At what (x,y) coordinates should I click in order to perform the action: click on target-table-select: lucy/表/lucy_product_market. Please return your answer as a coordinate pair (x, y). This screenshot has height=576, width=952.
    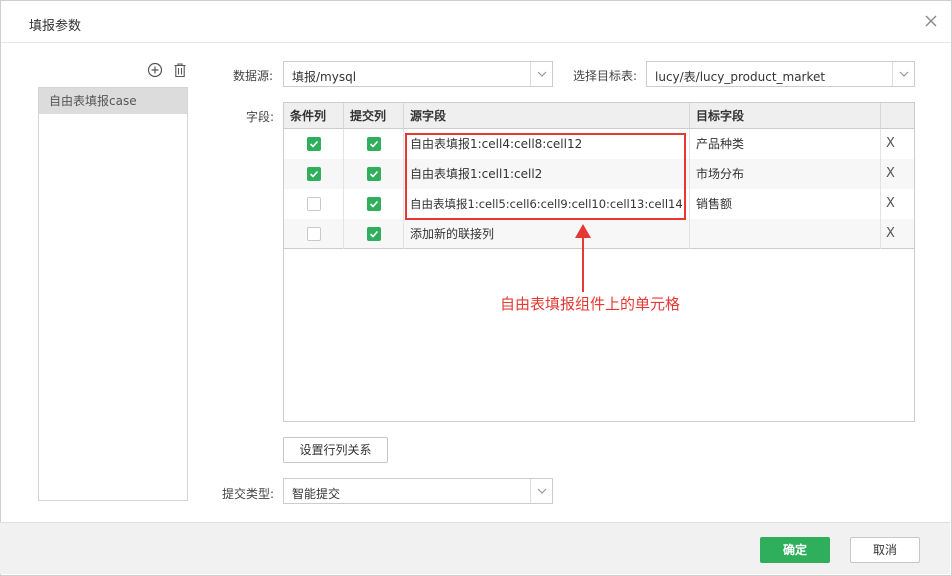
    Looking at the image, I should click on (780, 74).